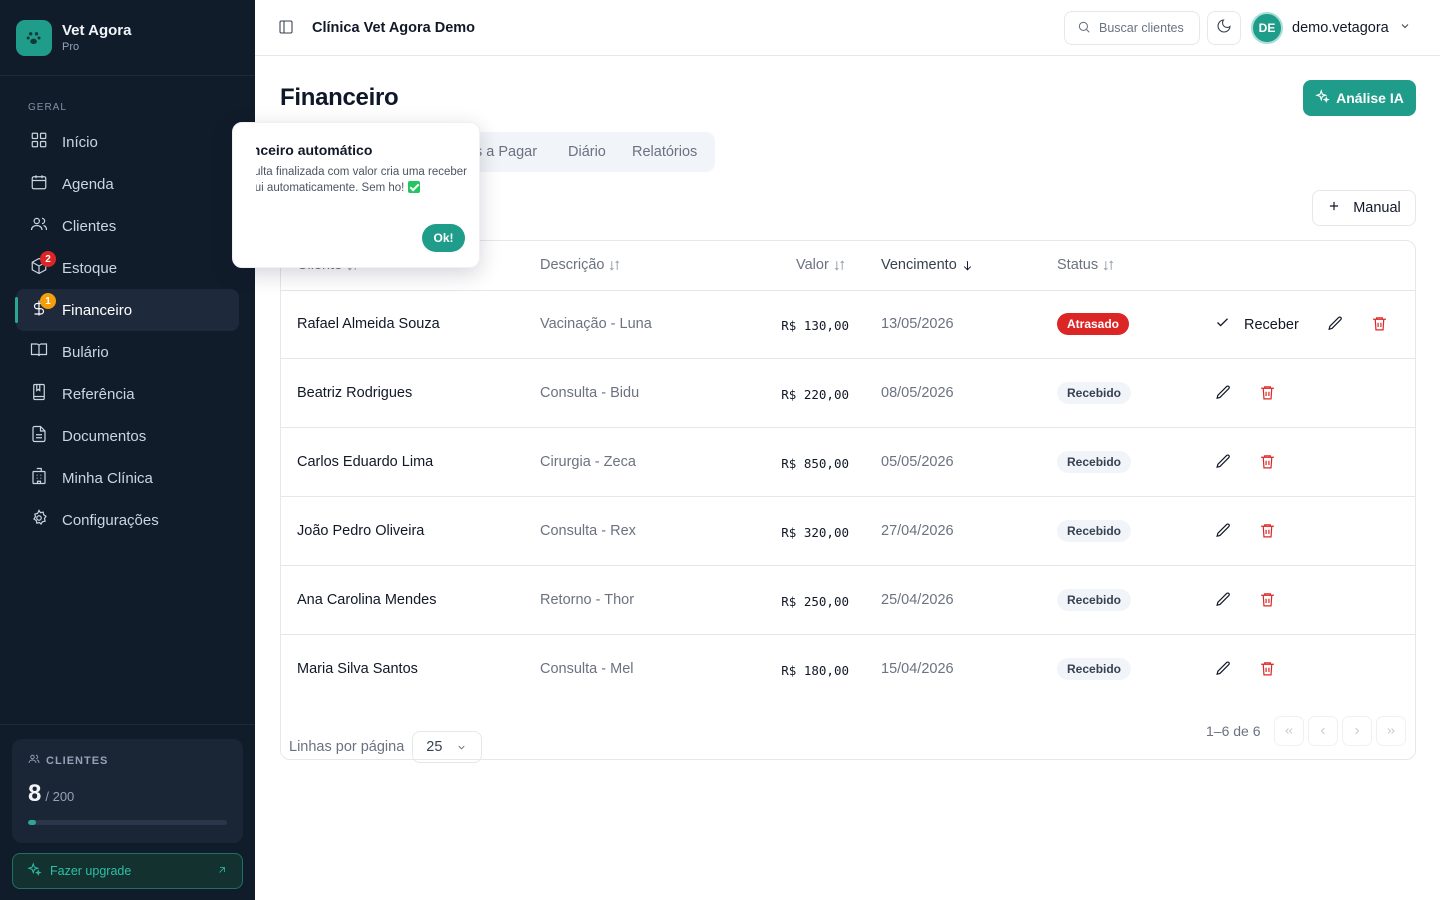 This screenshot has height=900, width=1440. I want to click on column-description-label: Descrição, so click(572, 265).